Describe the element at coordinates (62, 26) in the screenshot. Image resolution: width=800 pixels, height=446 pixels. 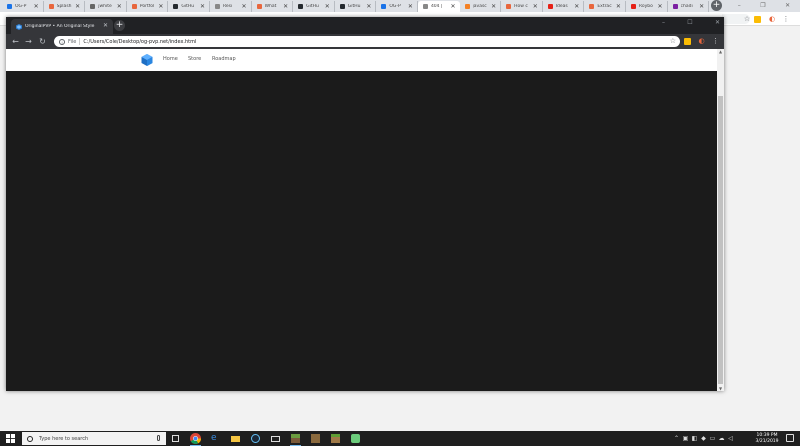
I see `tab-active: OriginalPVP • An Original Style ✕` at that location.